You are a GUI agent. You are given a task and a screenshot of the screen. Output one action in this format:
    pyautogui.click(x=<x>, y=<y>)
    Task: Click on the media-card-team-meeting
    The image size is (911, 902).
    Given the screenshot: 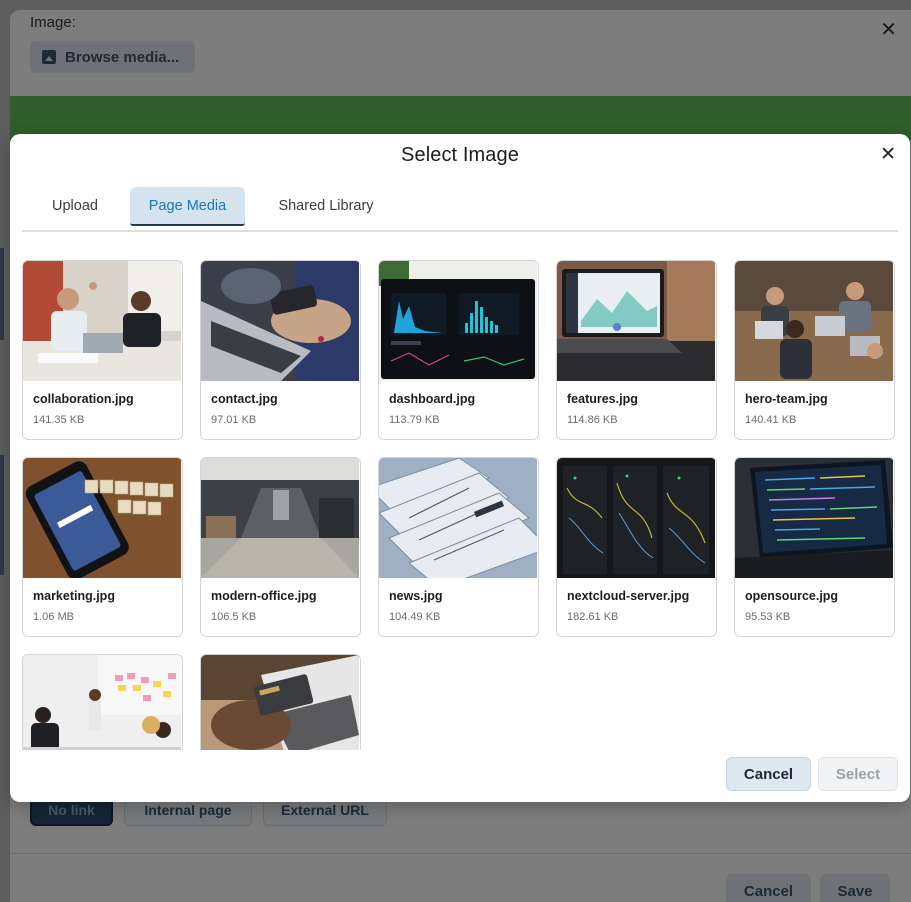 What is the action you would take?
    pyautogui.click(x=102, y=702)
    